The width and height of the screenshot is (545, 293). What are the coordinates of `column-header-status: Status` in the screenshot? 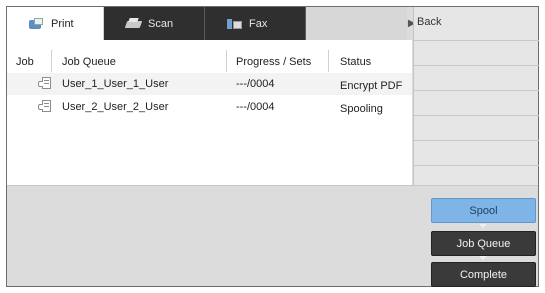 It's located at (356, 62).